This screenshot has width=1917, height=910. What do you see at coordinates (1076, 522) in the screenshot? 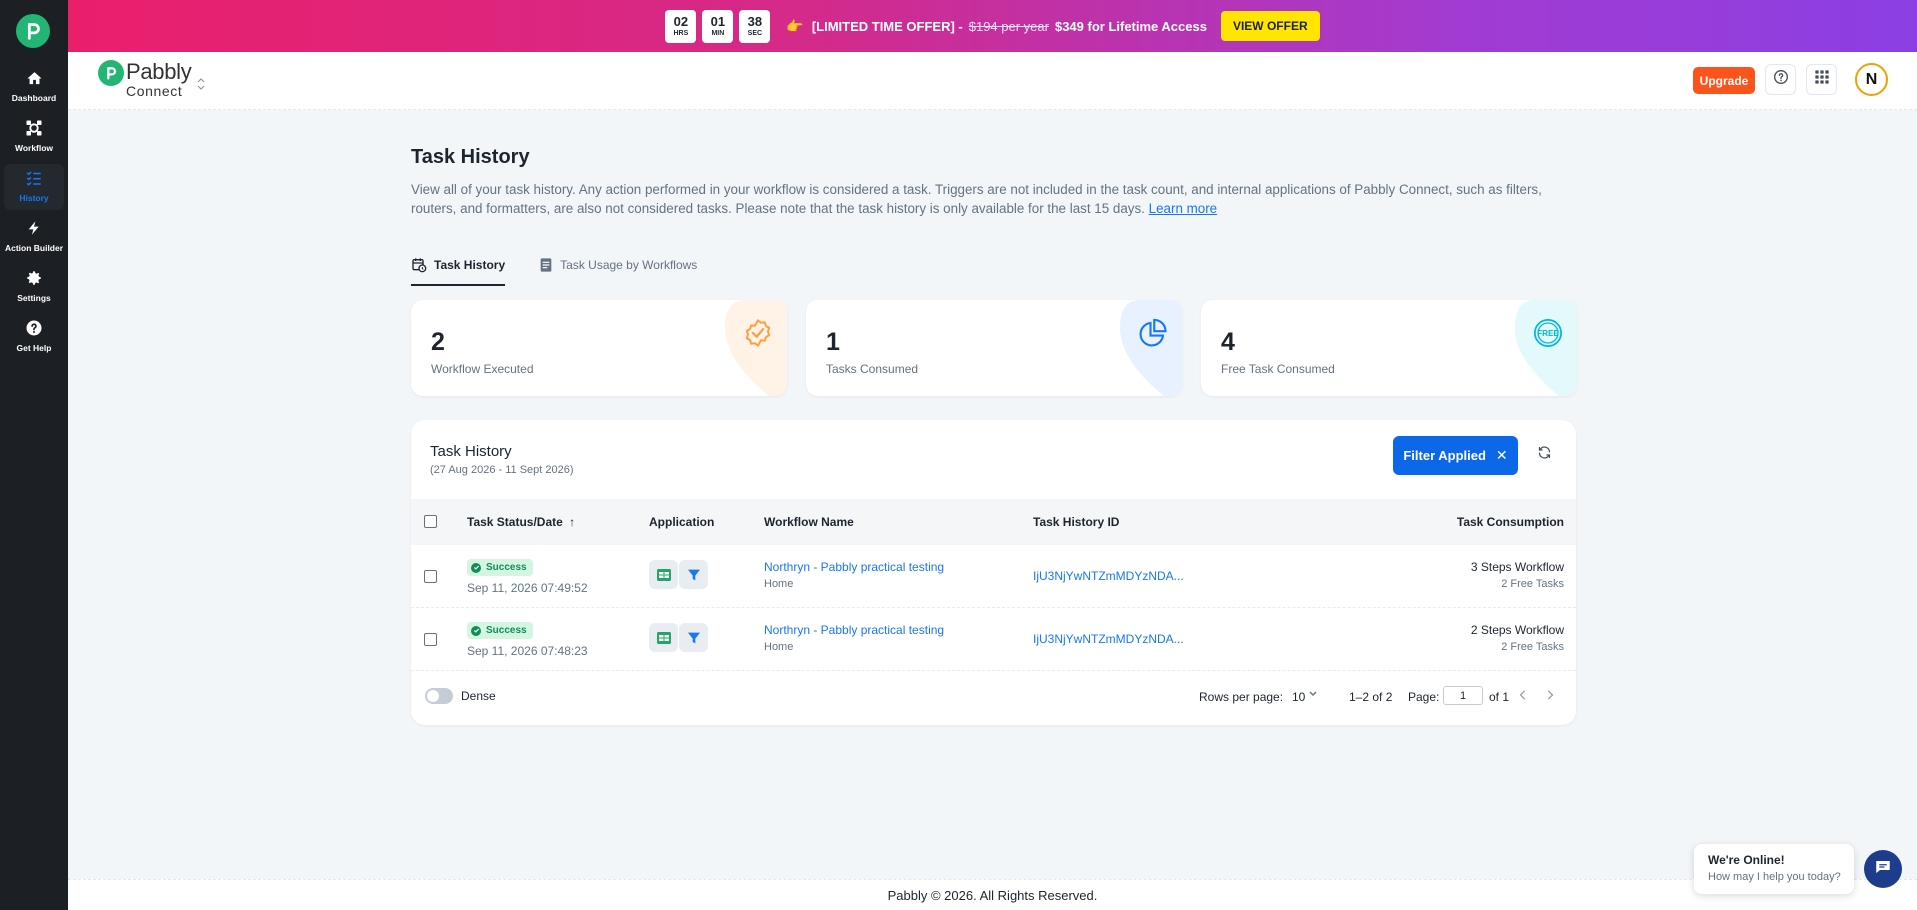
I see `column-header-task-history-id: Task History ID` at bounding box center [1076, 522].